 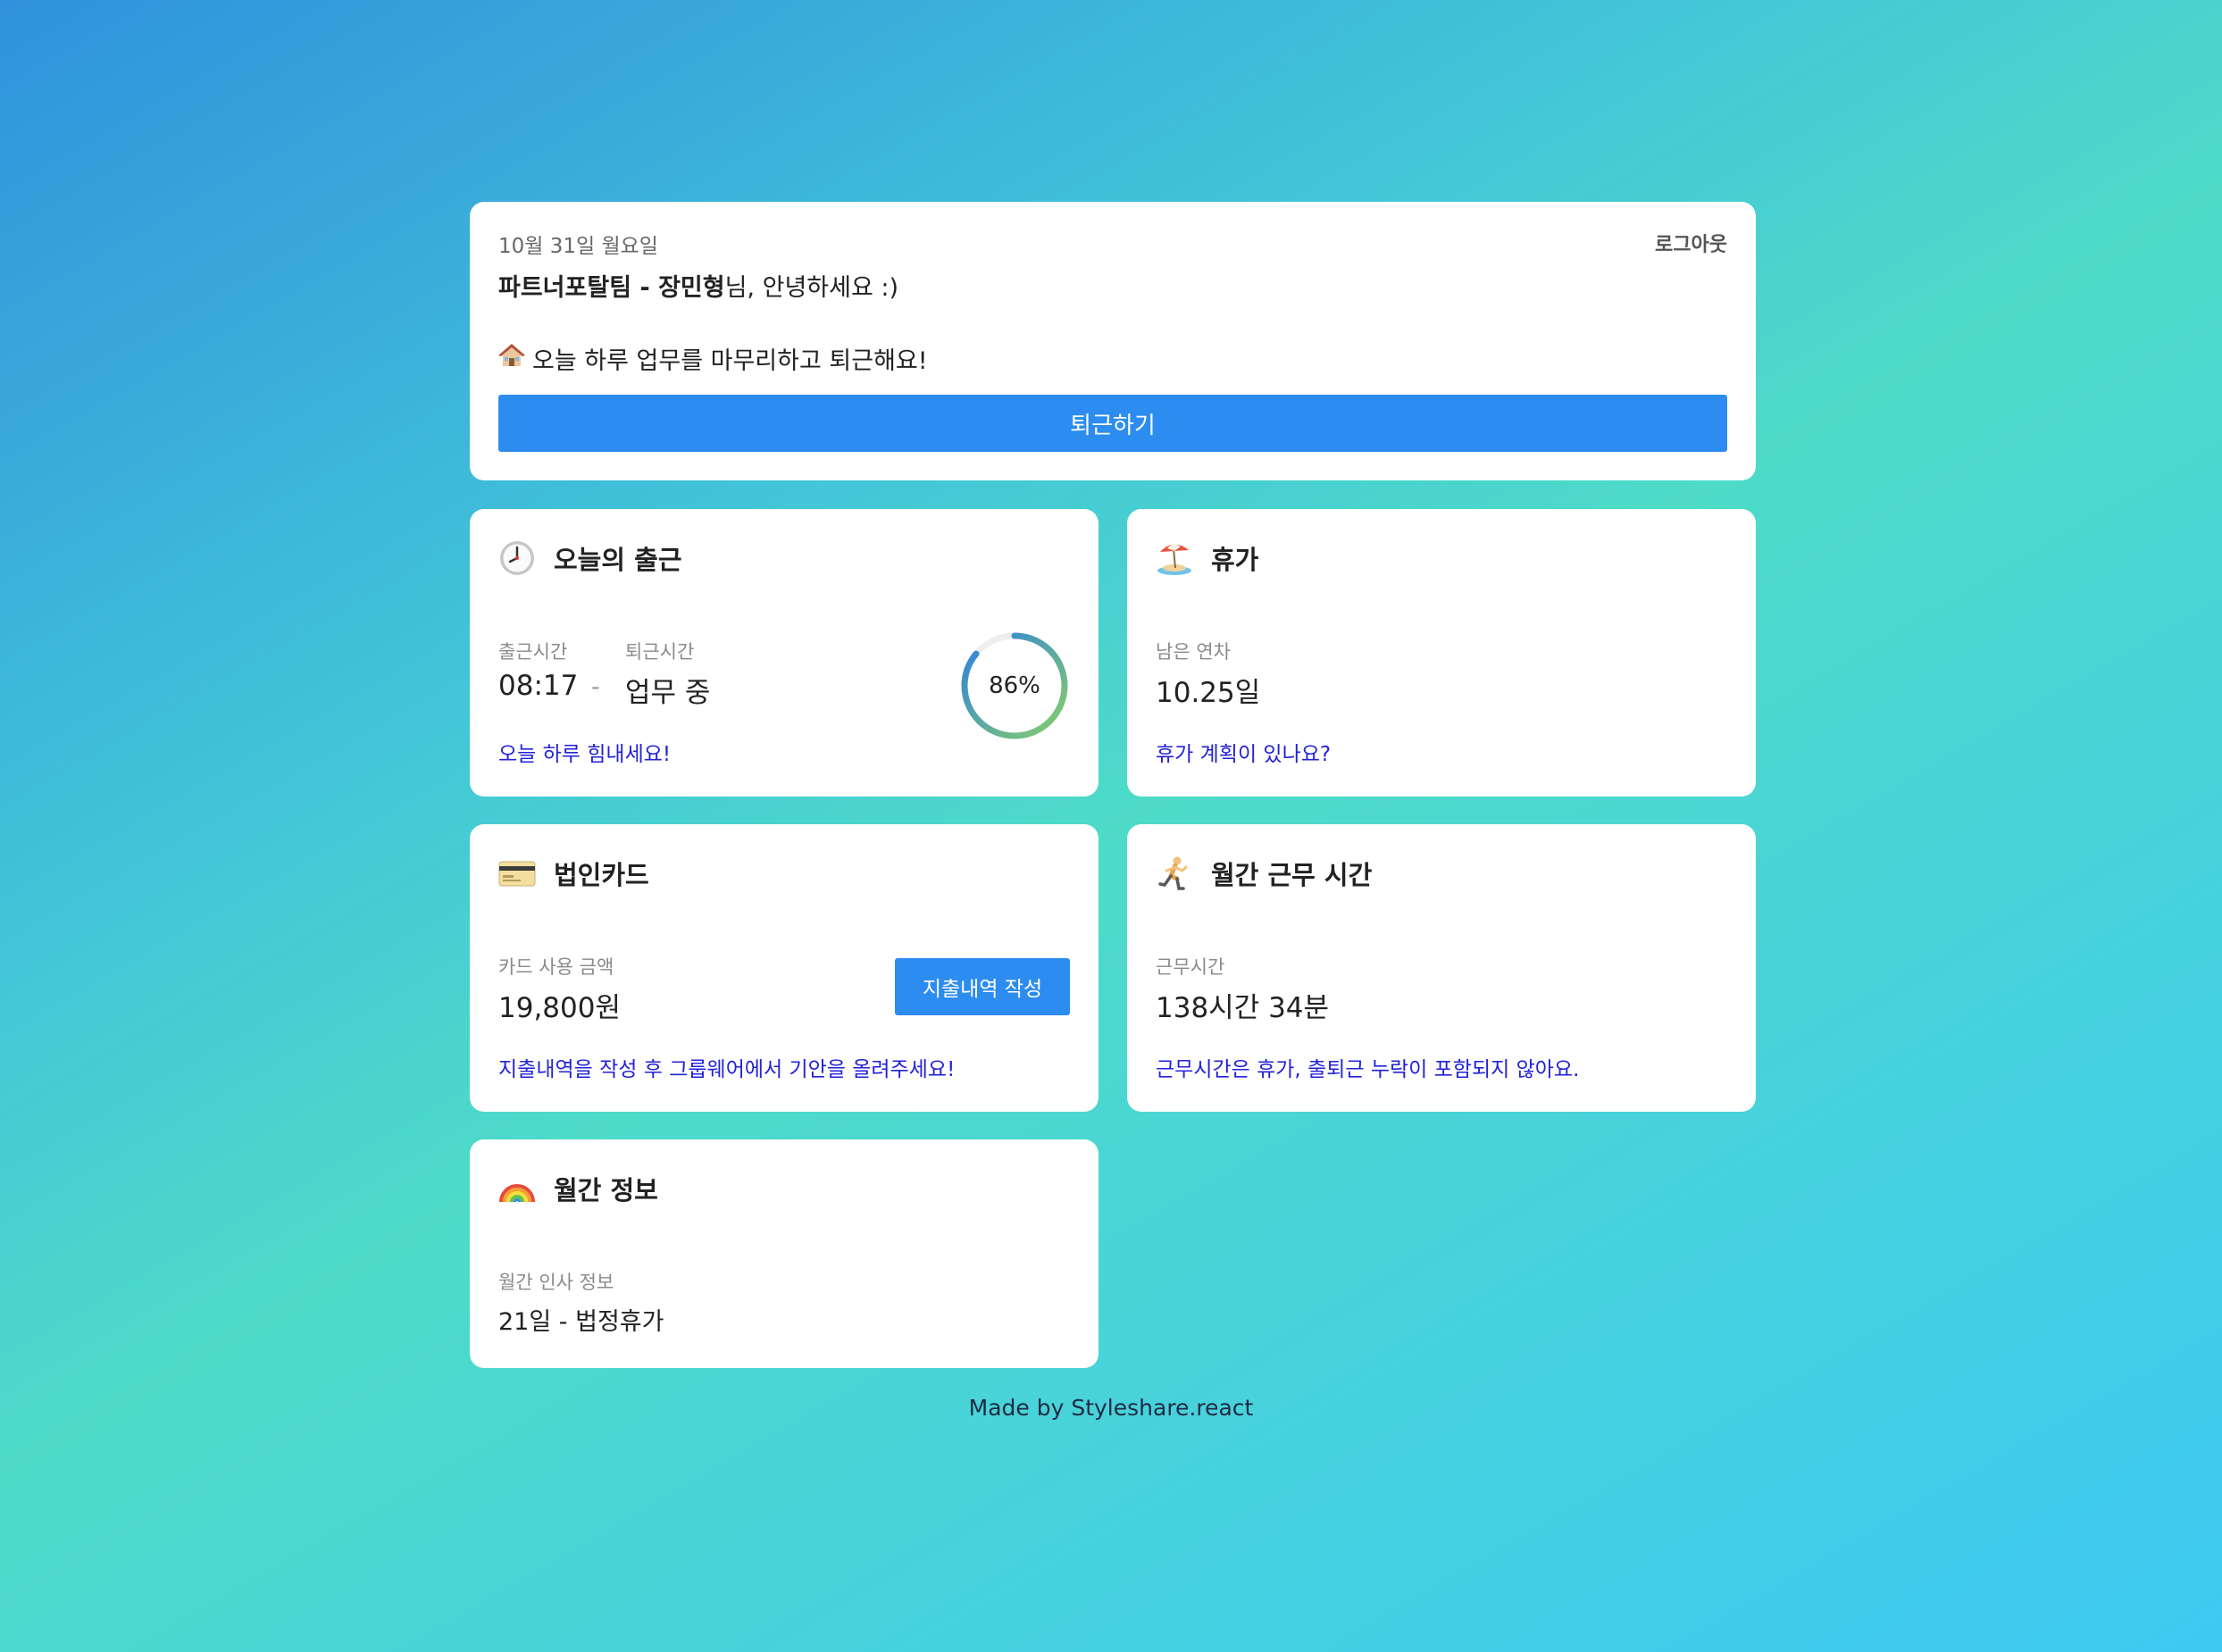 What do you see at coordinates (538, 686) in the screenshot?
I see `start-time-value: 08:17` at bounding box center [538, 686].